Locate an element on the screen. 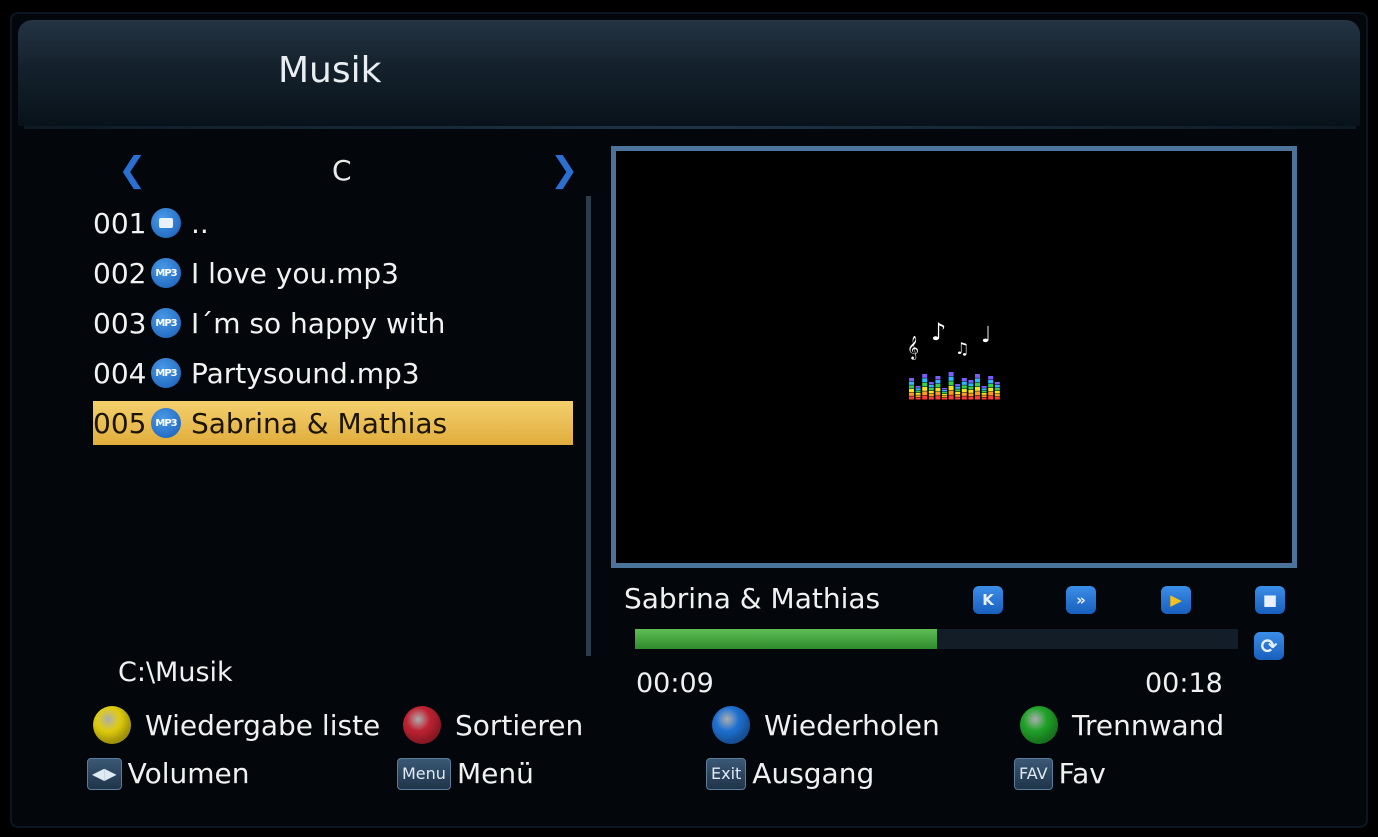 Image resolution: width=1378 pixels, height=837 pixels. legend-divider: Trennwand is located at coordinates (1122, 725).